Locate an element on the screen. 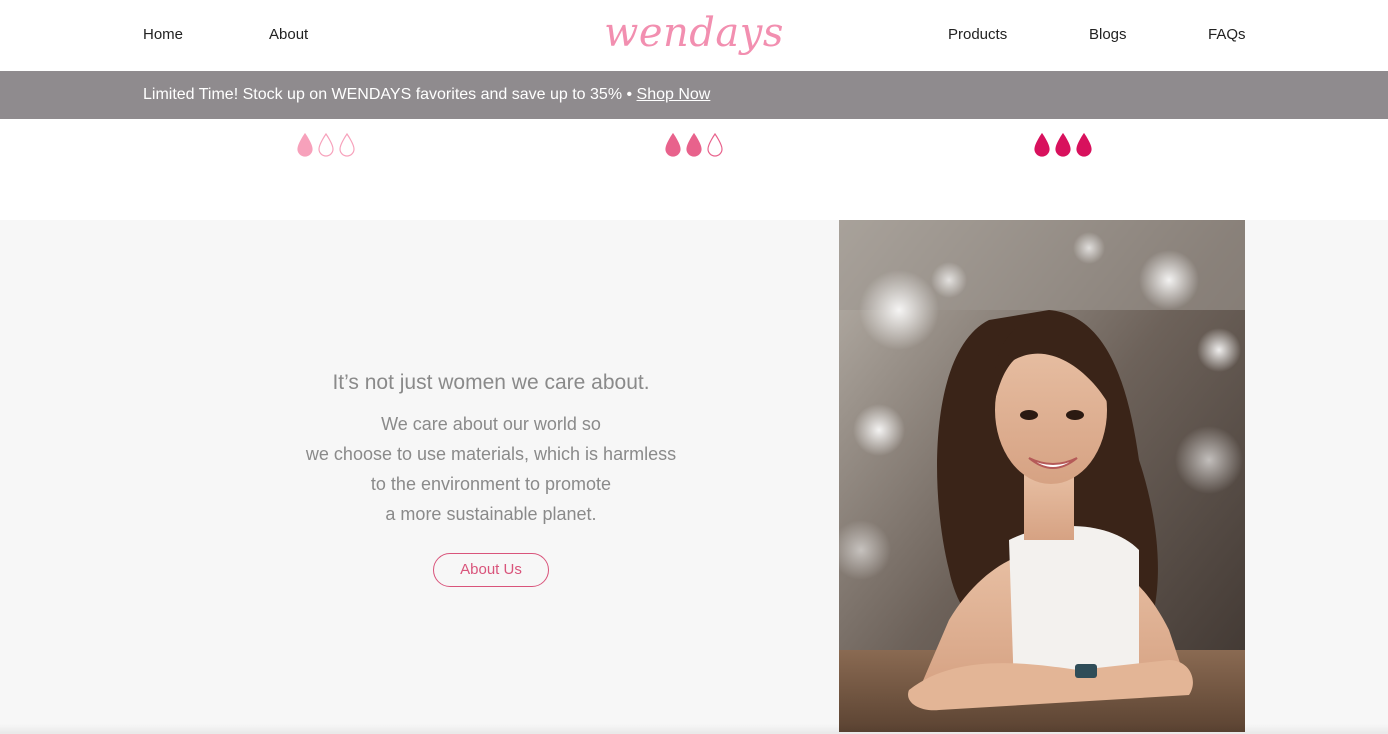 The height and width of the screenshot is (734, 1388). care-heading: It’s not just women we care about. is located at coordinates (491, 382).